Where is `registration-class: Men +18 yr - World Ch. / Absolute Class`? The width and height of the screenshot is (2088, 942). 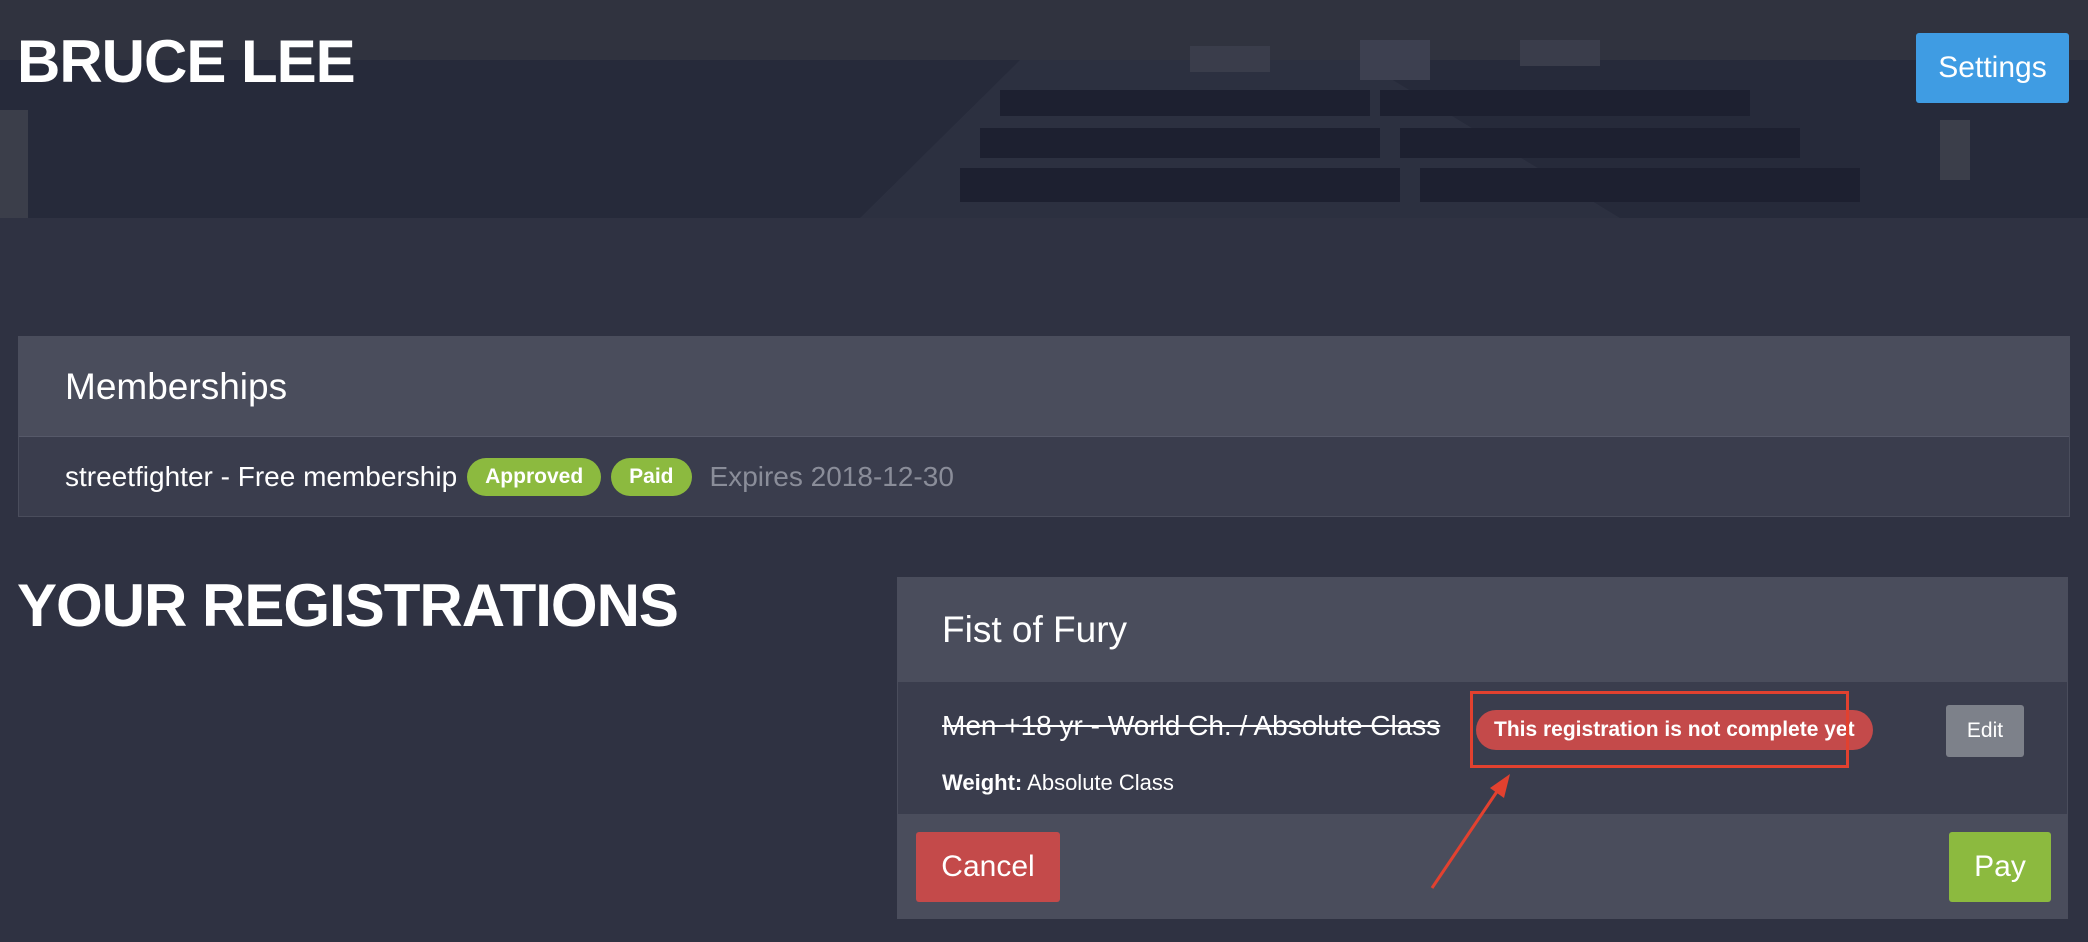
registration-class: Men +18 yr - World Ch. / Absolute Class is located at coordinates (1191, 725).